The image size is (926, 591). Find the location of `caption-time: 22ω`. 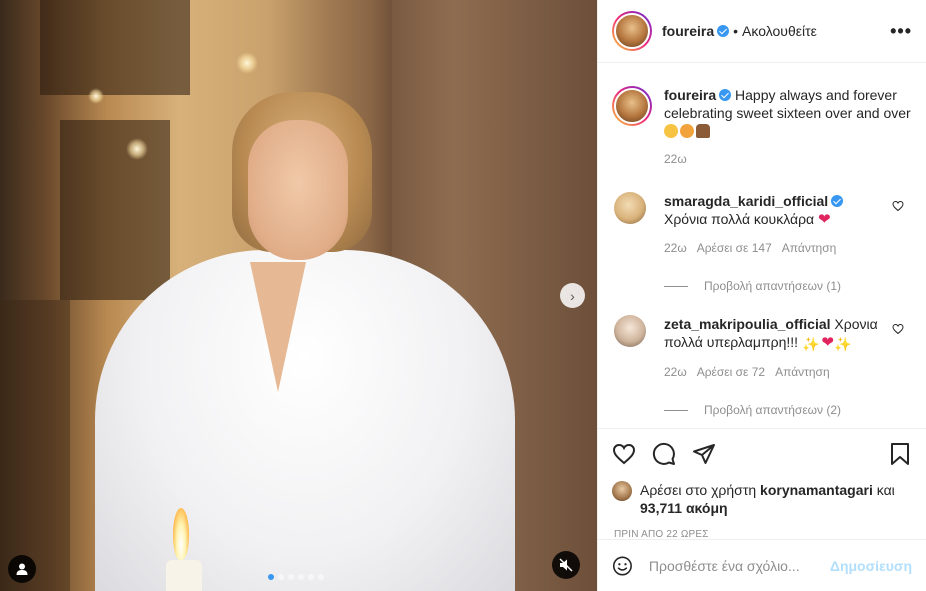

caption-time: 22ω is located at coordinates (788, 159).